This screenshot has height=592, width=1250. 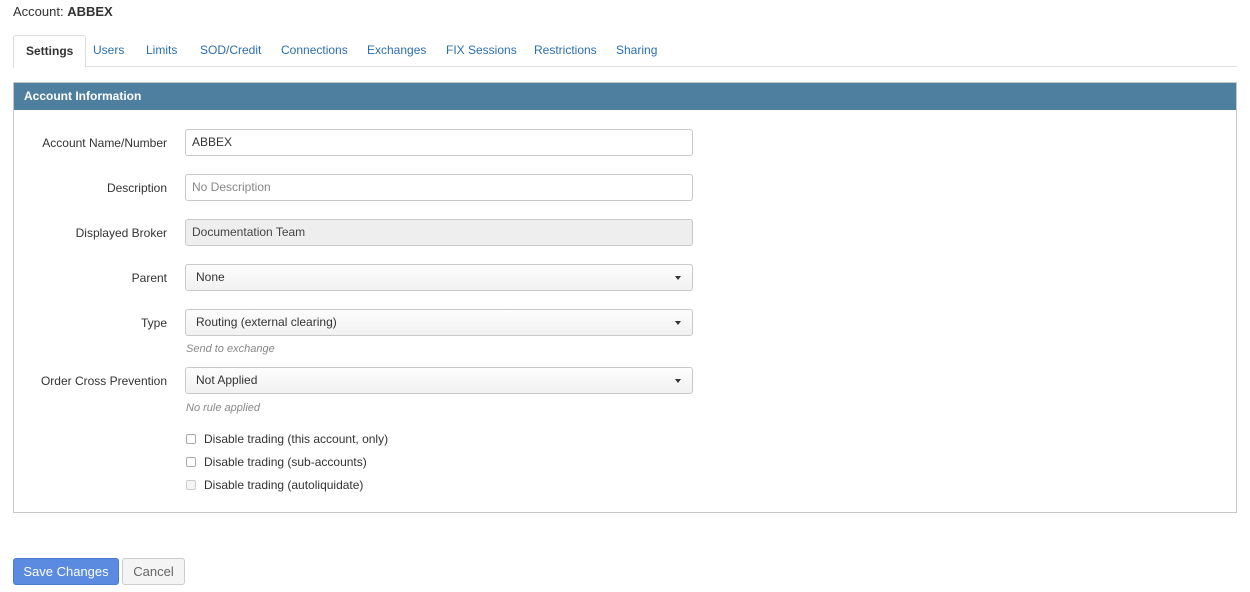 I want to click on tab-sod-credit: SOD/Credit, so click(x=230, y=51).